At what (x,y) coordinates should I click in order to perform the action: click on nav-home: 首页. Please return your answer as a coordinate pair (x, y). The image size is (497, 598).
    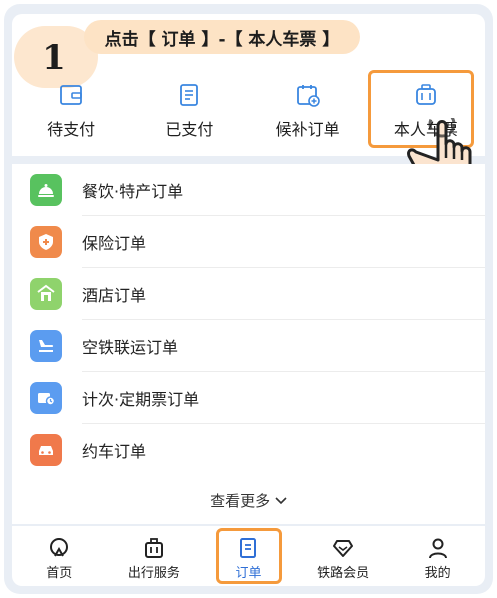
    Looking at the image, I should click on (59, 556).